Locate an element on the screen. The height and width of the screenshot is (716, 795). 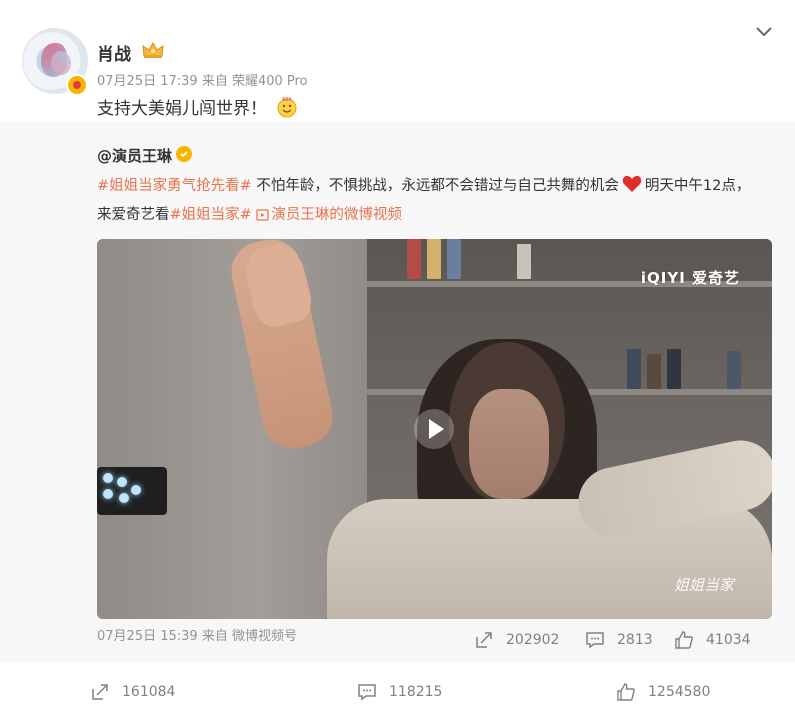
hashtag-link: #姐姐当家勇气抢先看# is located at coordinates (174, 186).